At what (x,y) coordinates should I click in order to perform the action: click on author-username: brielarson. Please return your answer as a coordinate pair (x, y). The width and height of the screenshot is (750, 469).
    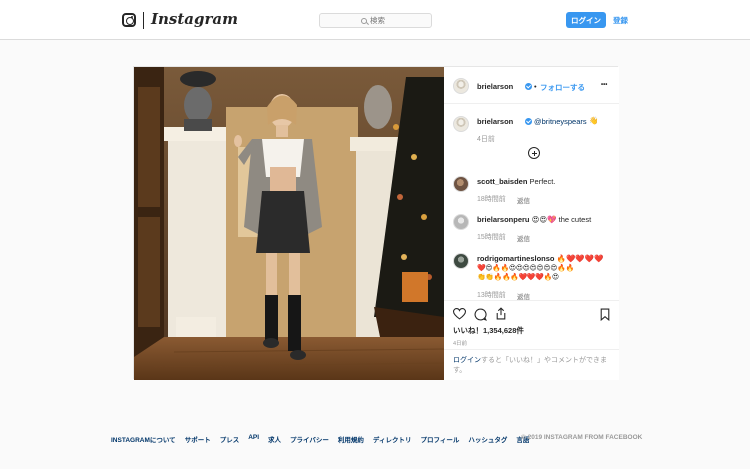
    Looking at the image, I should click on (495, 86).